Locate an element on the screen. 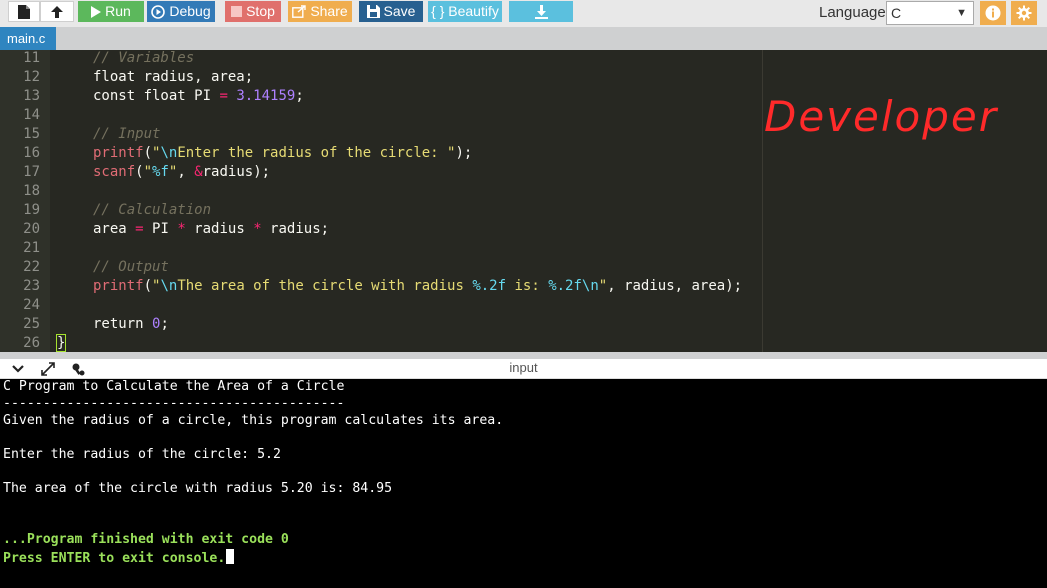 The width and height of the screenshot is (1047, 588). code-line: return 0; is located at coordinates (131, 324).